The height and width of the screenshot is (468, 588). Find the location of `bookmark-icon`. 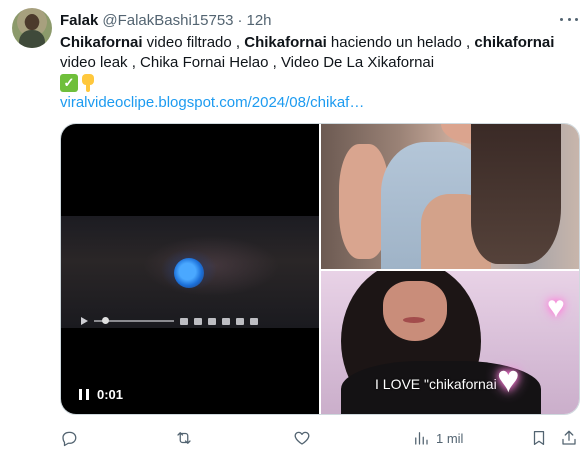

bookmark-icon is located at coordinates (539, 438).